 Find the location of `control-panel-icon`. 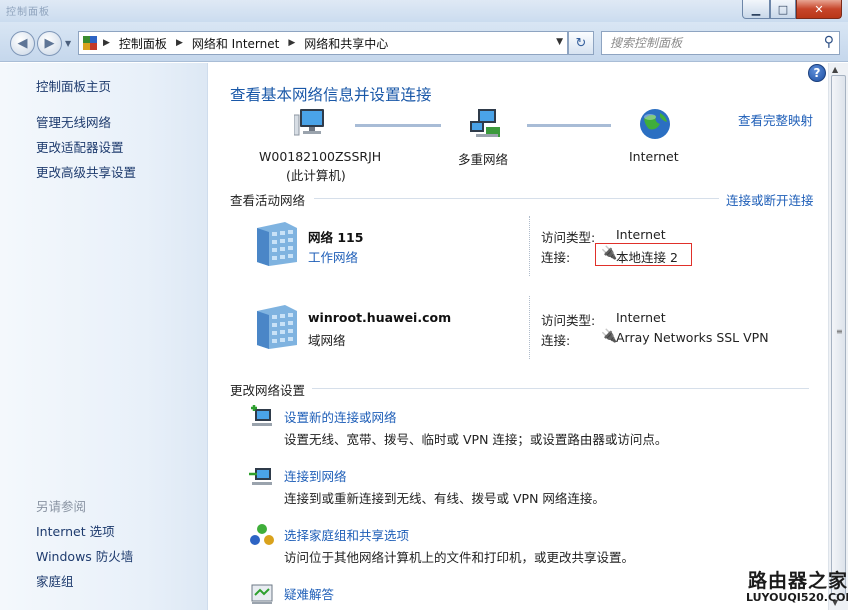

control-panel-icon is located at coordinates (90, 43).